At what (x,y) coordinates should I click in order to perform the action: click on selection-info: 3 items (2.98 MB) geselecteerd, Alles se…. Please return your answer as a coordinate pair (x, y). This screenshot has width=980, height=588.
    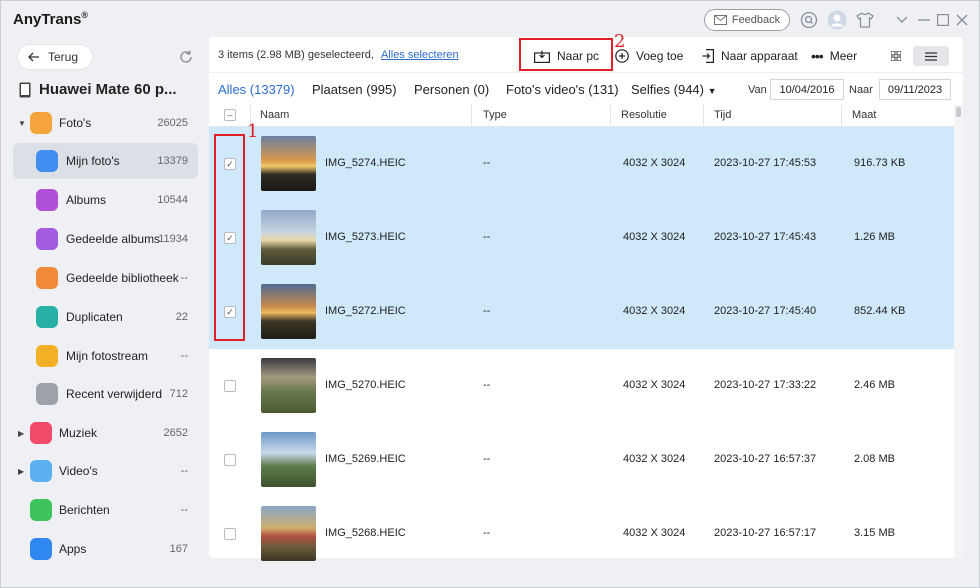
    Looking at the image, I should click on (338, 55).